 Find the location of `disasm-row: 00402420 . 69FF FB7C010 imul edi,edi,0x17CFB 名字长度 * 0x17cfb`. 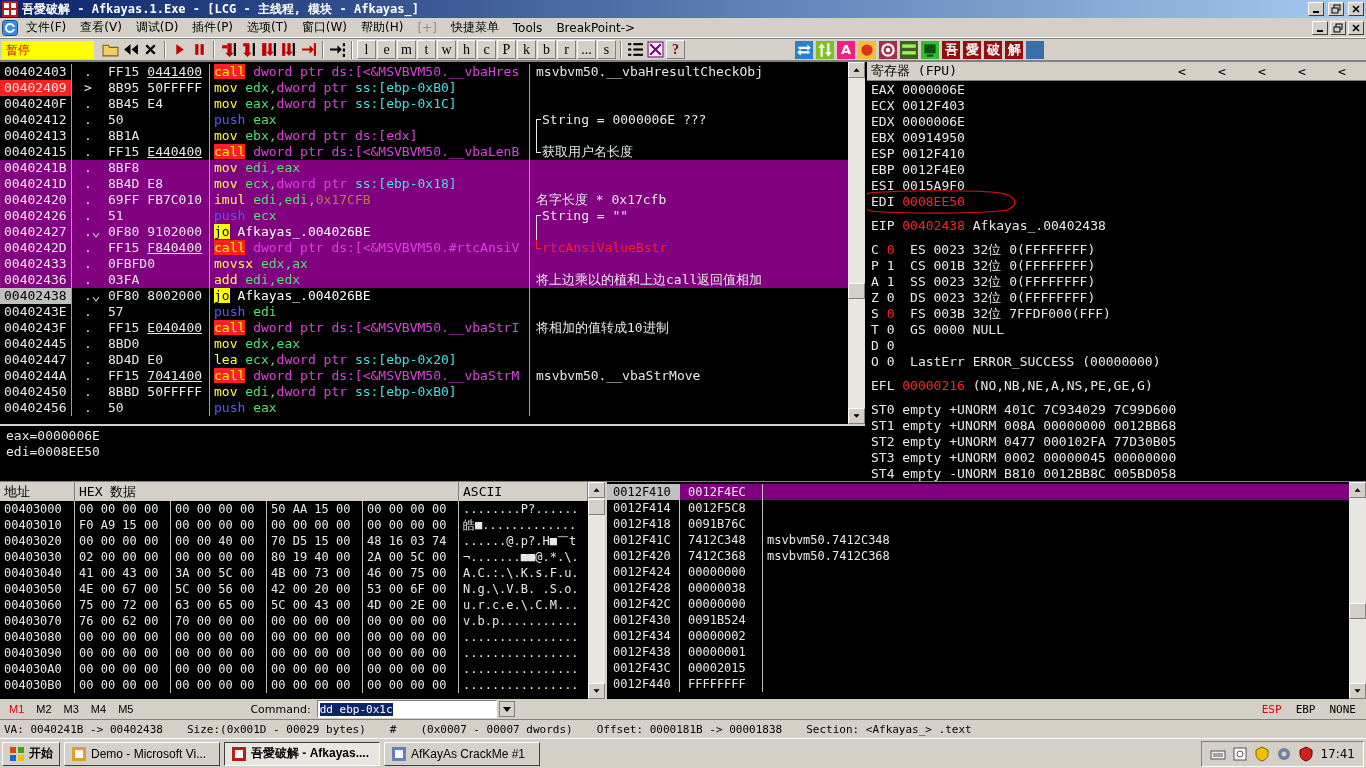

disasm-row: 00402420 . 69FF FB7C010 imul edi,edi,0x17CFB 名字长度 * 0x17cfb is located at coordinates (424, 200).